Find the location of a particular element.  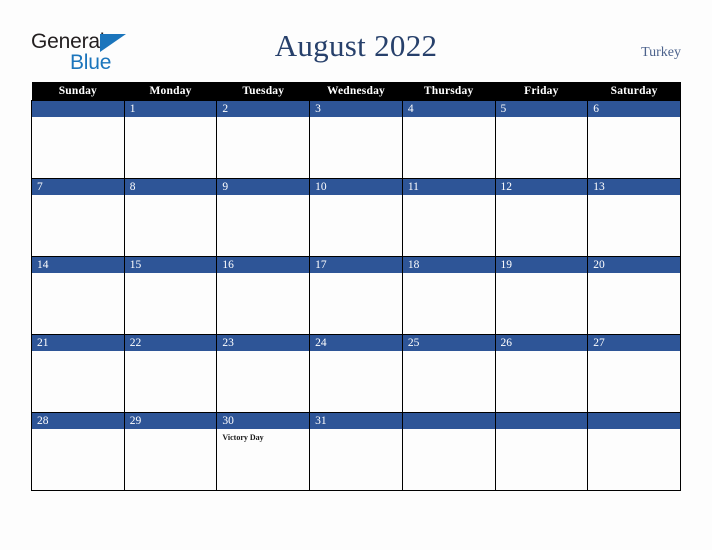

weekday-header-monday: Monday is located at coordinates (170, 91).